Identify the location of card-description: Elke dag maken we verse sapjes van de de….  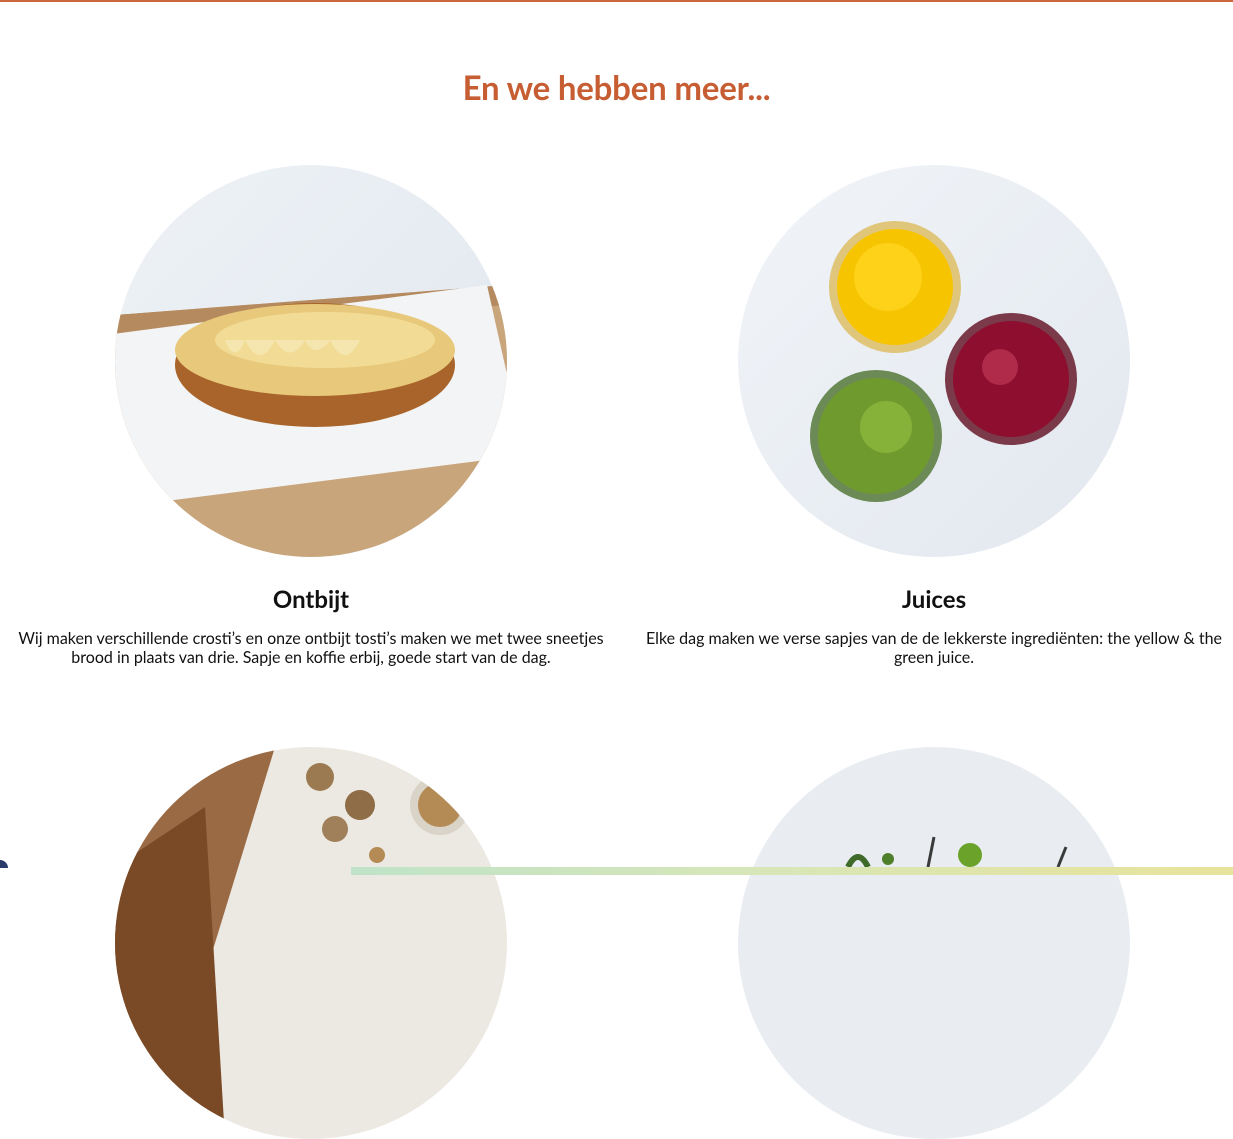
(934, 648).